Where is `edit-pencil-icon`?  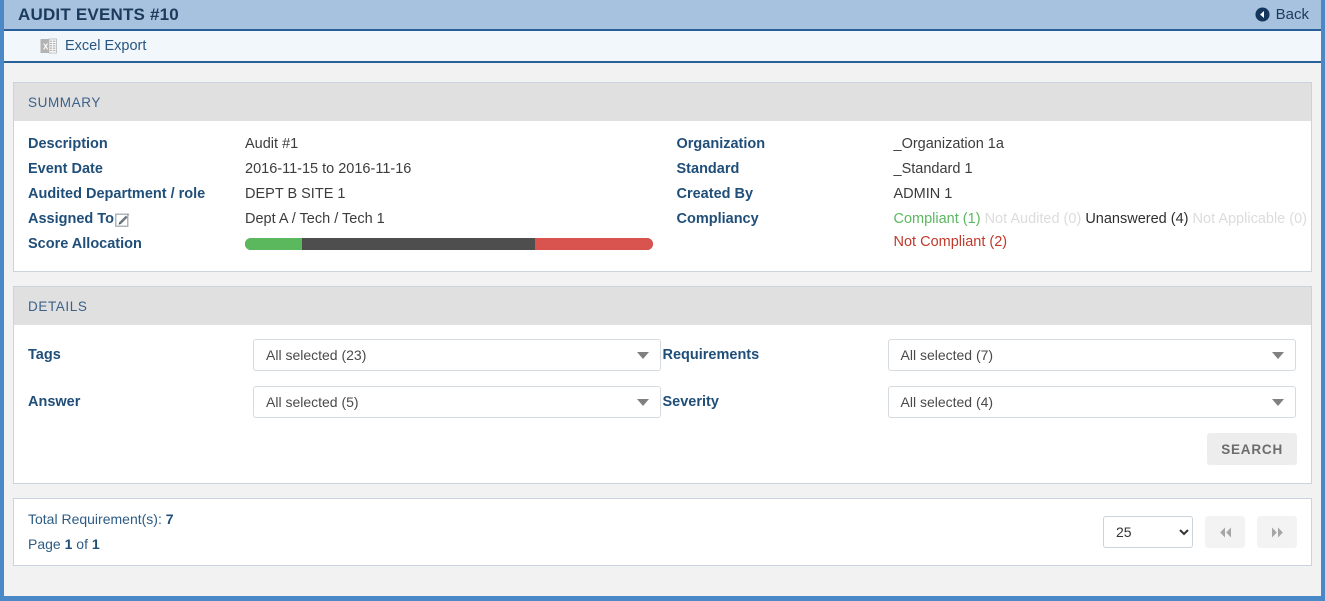 edit-pencil-icon is located at coordinates (123, 220).